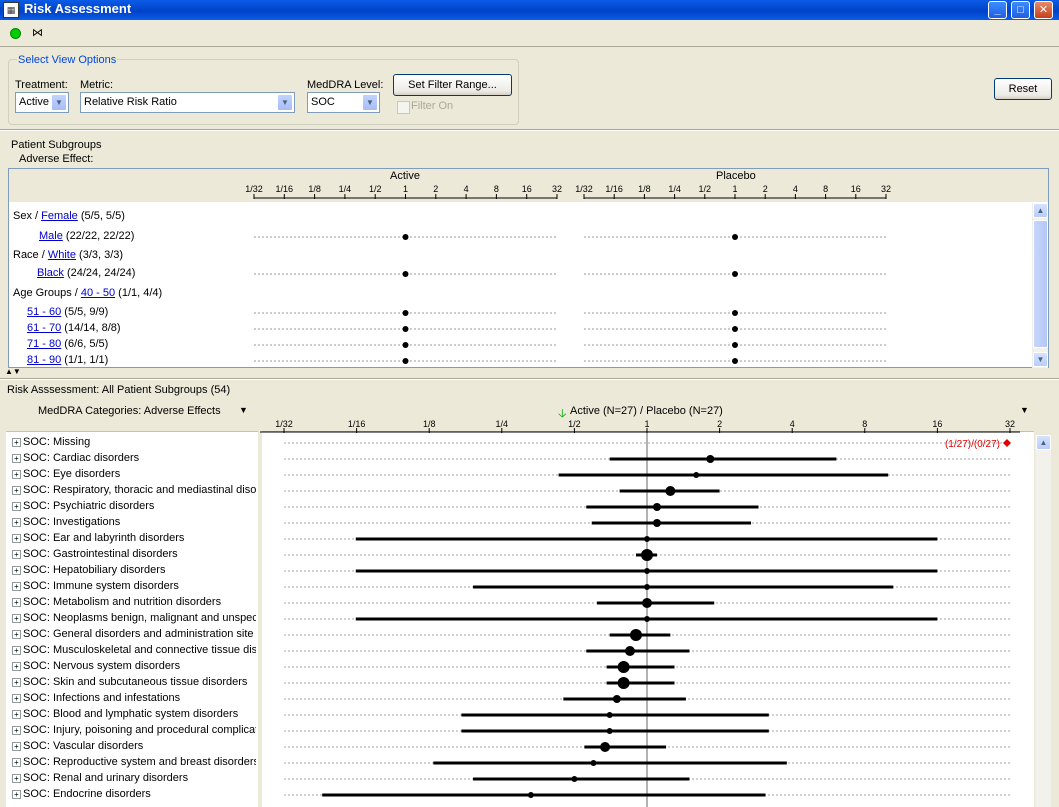  What do you see at coordinates (574, 424) in the screenshot?
I see `tick-label: 1/2` at bounding box center [574, 424].